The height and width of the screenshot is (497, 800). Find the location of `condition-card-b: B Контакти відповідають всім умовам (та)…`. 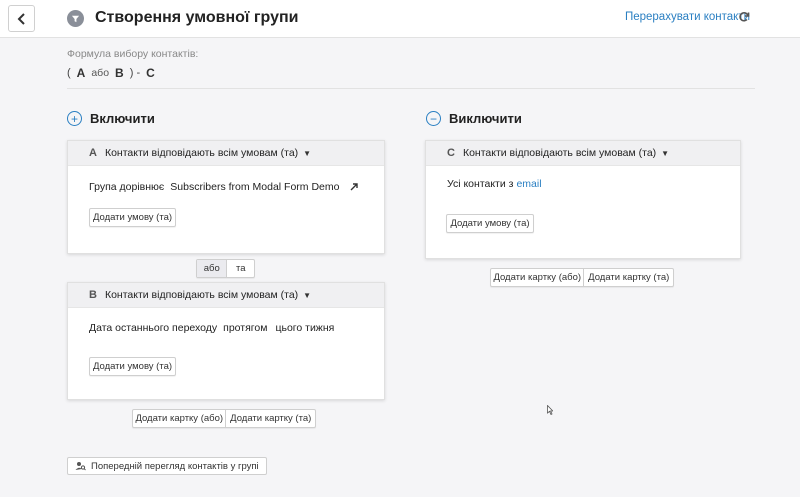

condition-card-b: B Контакти відповідають всім умовам (та)… is located at coordinates (226, 341).